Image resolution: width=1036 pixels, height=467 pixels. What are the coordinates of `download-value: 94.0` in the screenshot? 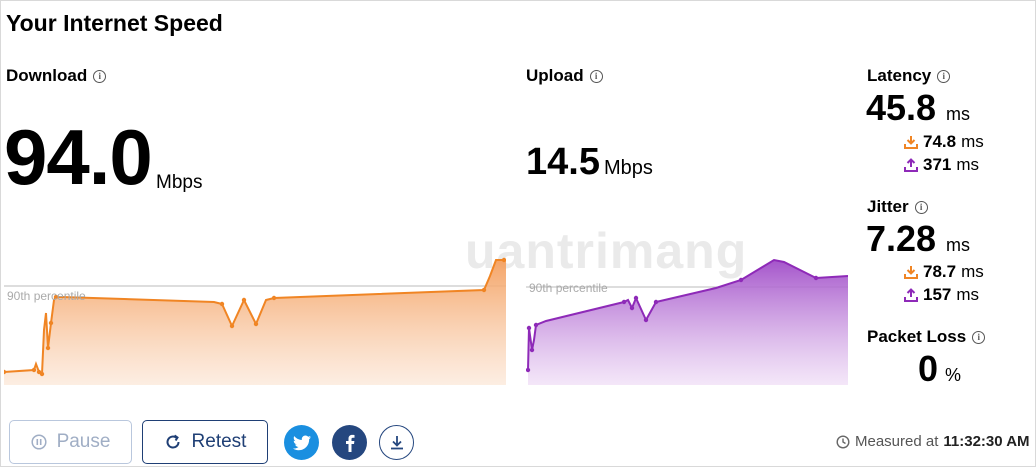 It's located at (78, 157).